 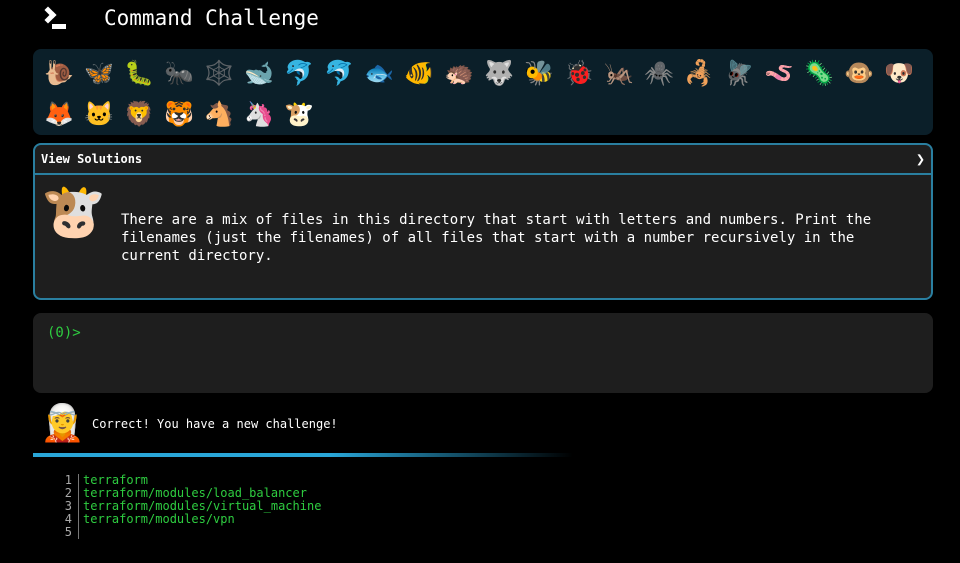 I want to click on line-number: 5, so click(x=68, y=532).